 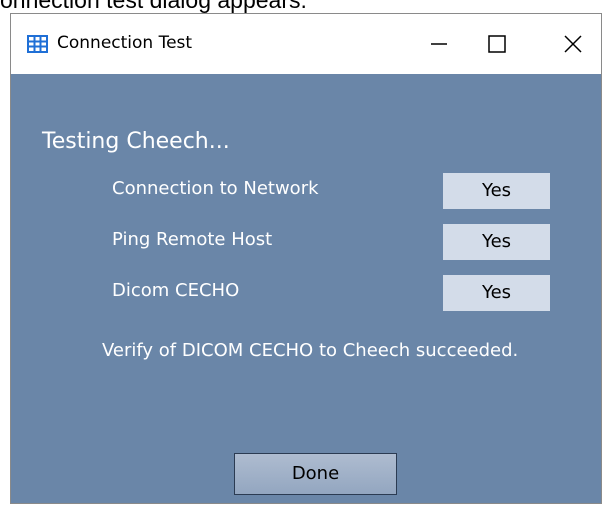 What do you see at coordinates (306, 44) in the screenshot?
I see `title-bar: Connection Test` at bounding box center [306, 44].